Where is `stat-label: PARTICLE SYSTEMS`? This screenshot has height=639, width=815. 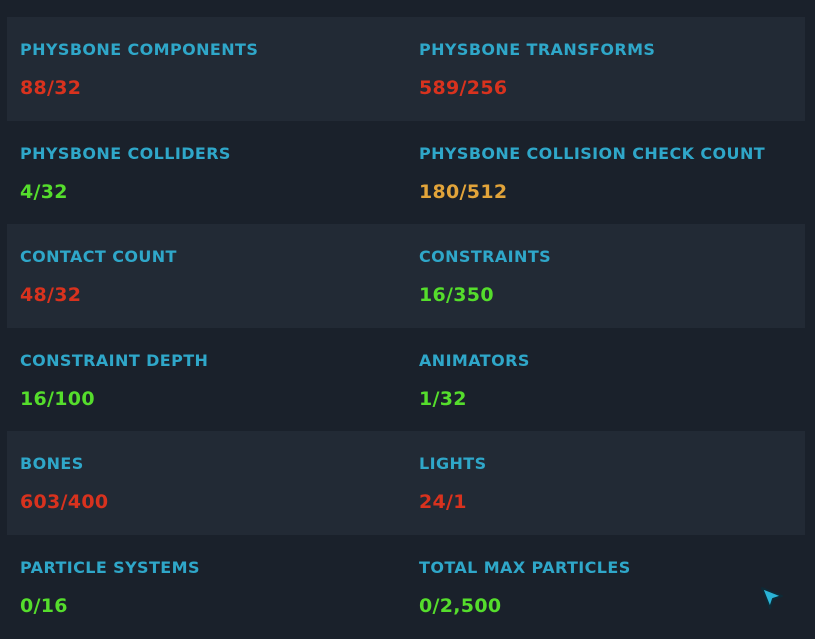
stat-label: PARTICLE SYSTEMS is located at coordinates (110, 567).